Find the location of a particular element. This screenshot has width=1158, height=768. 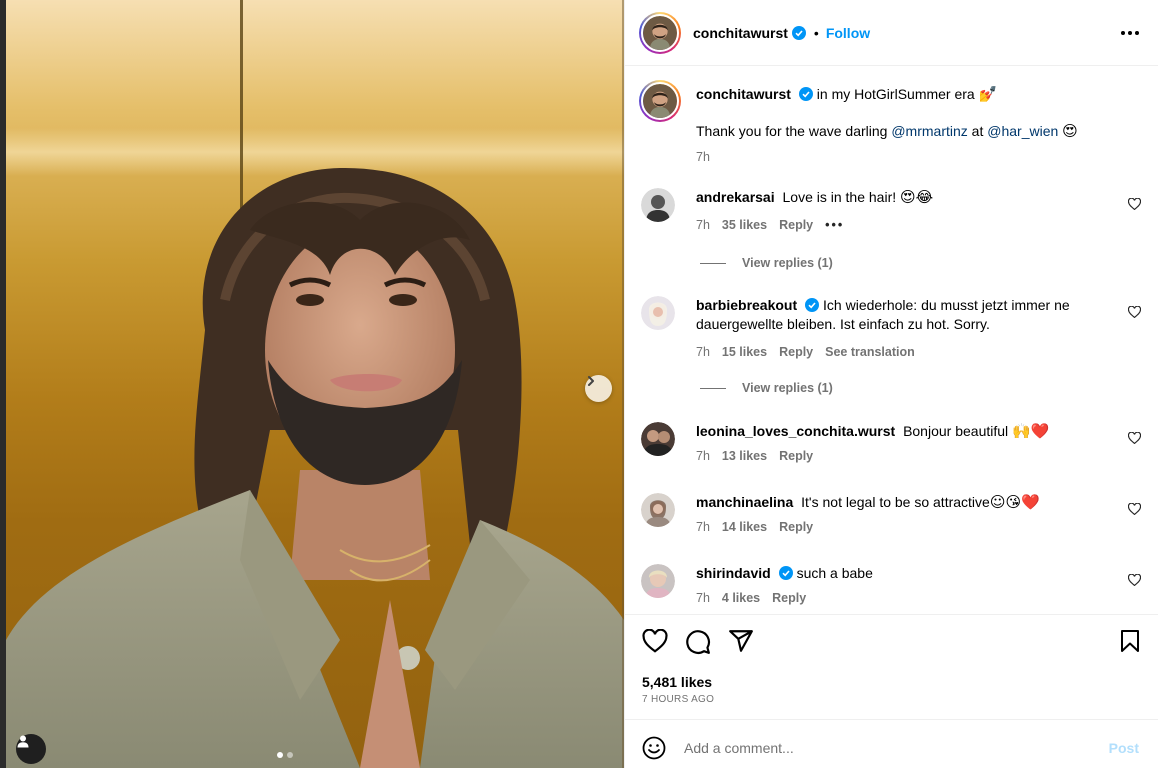

carousel-next-button is located at coordinates (598, 388).